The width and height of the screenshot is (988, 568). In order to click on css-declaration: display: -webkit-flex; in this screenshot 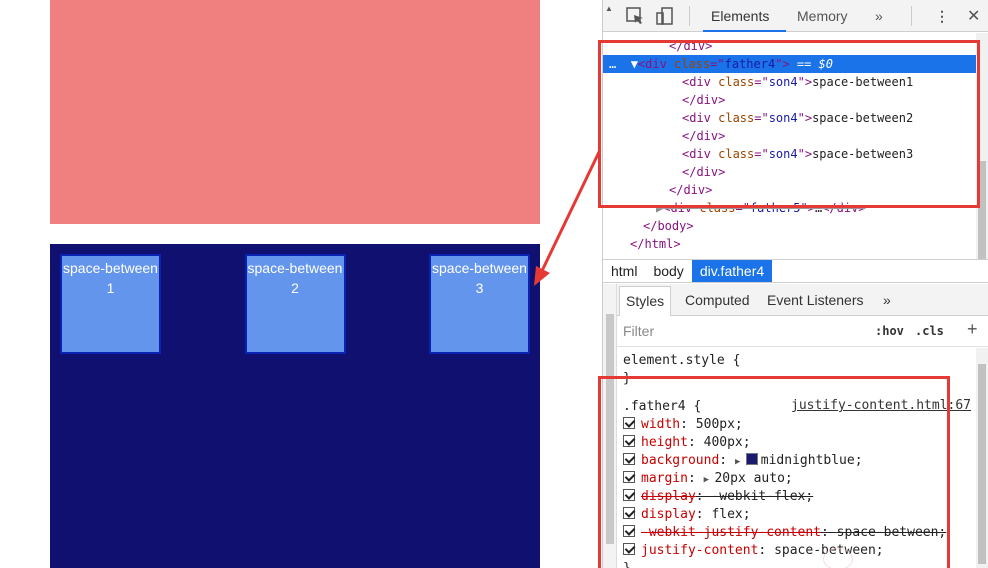, I will do `click(718, 497)`.